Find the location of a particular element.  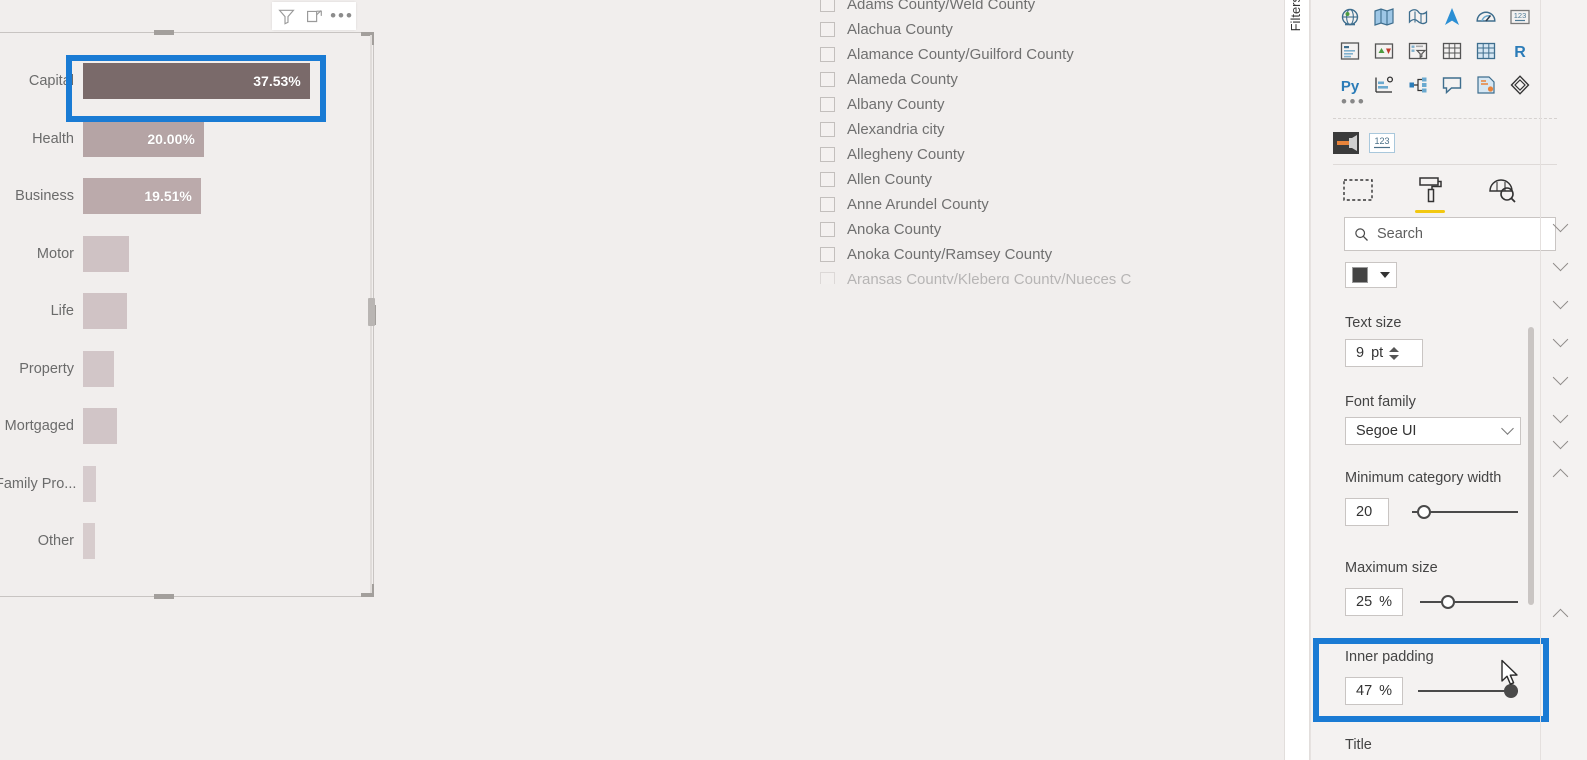

text-size-stepper is located at coordinates (1394, 353).